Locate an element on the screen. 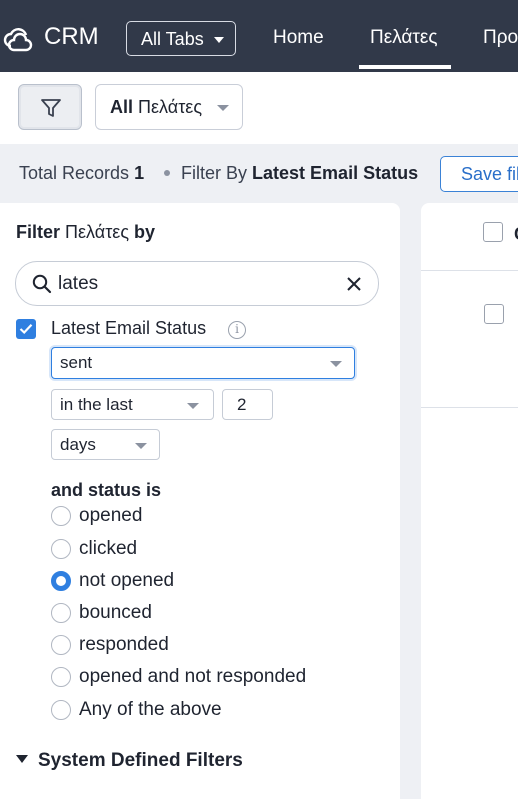  all-tabs-button: All Tabs is located at coordinates (181, 38).